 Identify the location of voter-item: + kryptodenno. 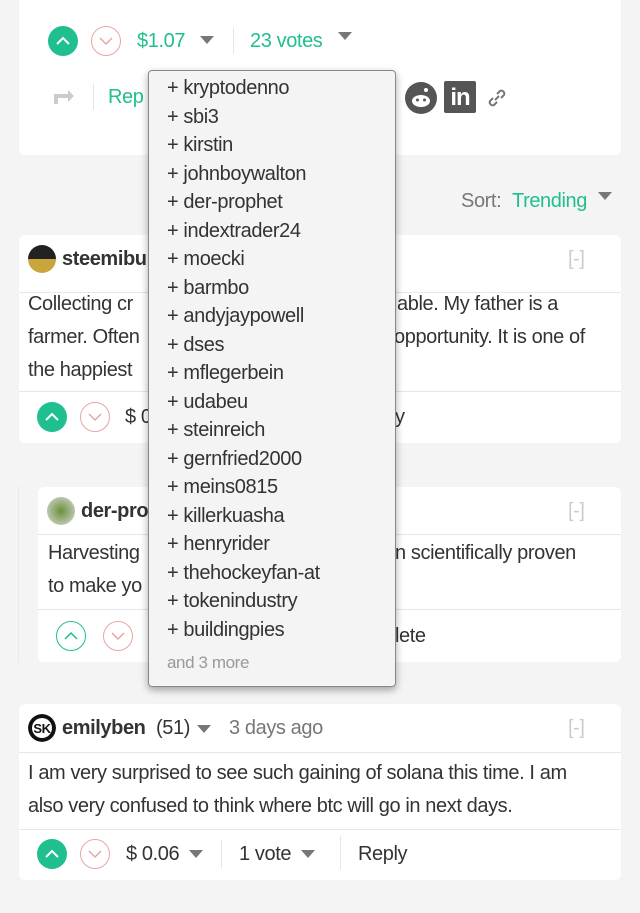
(228, 88).